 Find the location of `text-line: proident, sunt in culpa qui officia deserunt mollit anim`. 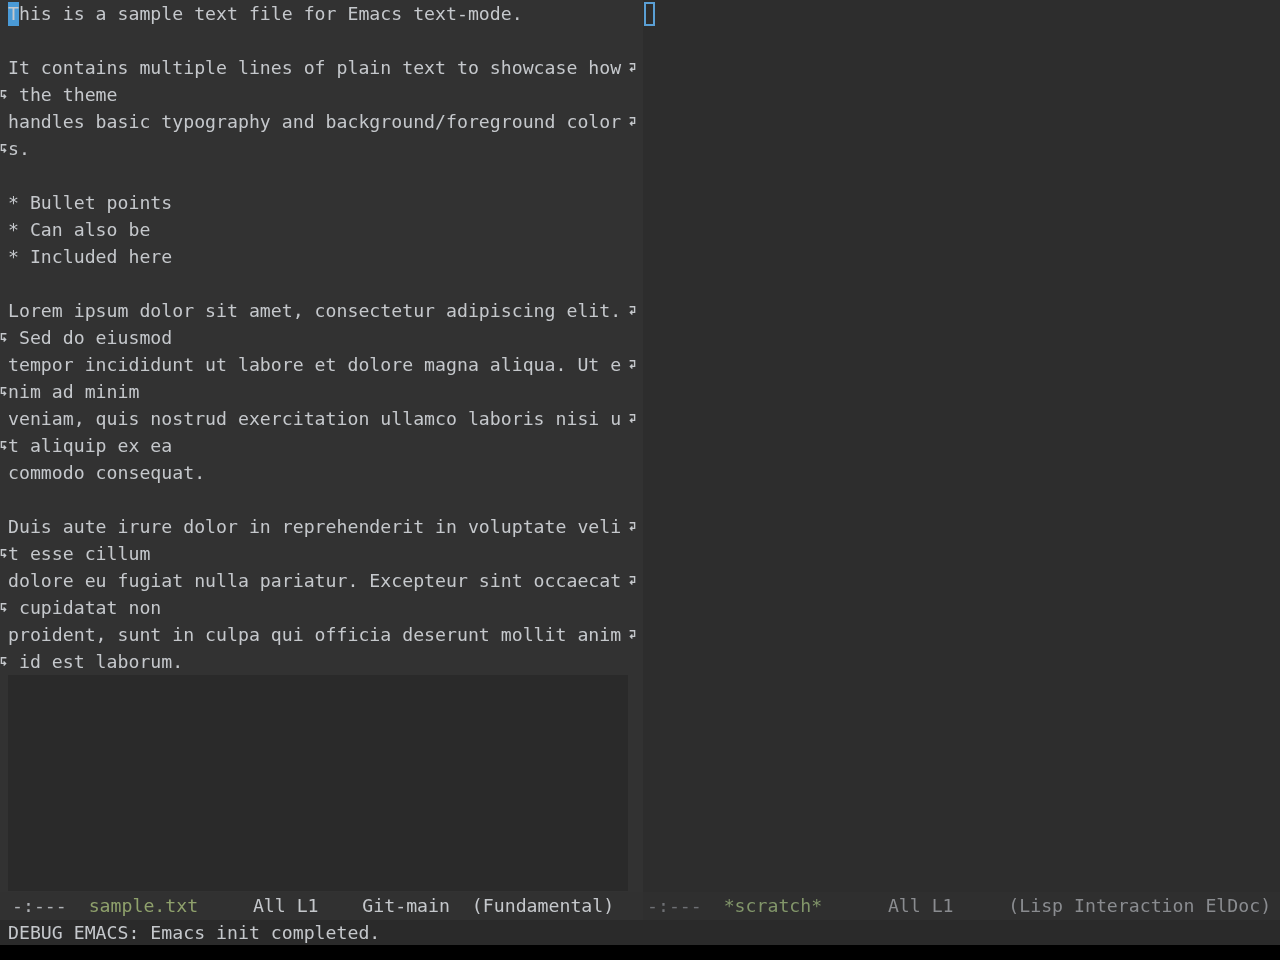

text-line: proident, sunt in culpa qui officia deserunt mollit anim is located at coordinates (315, 635).